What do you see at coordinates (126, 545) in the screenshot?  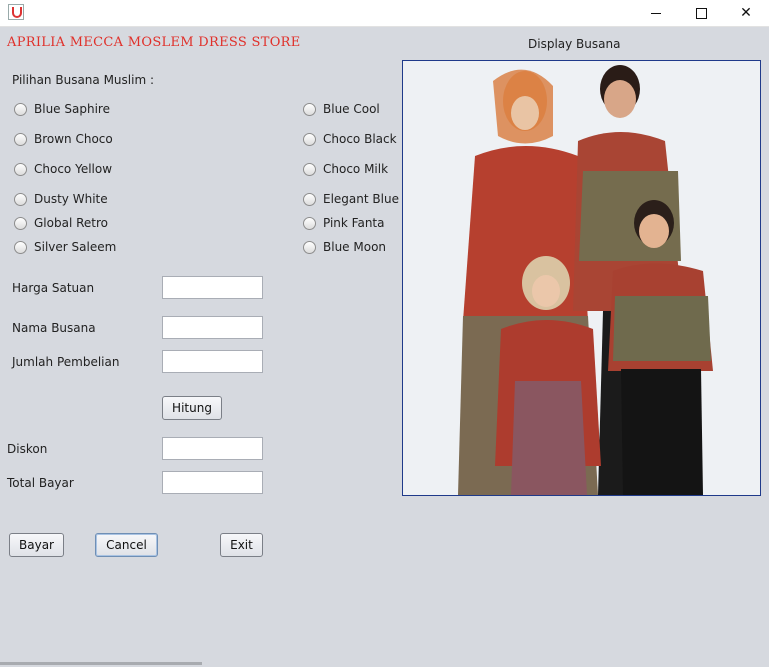 I see `cancel-button: Cancel` at bounding box center [126, 545].